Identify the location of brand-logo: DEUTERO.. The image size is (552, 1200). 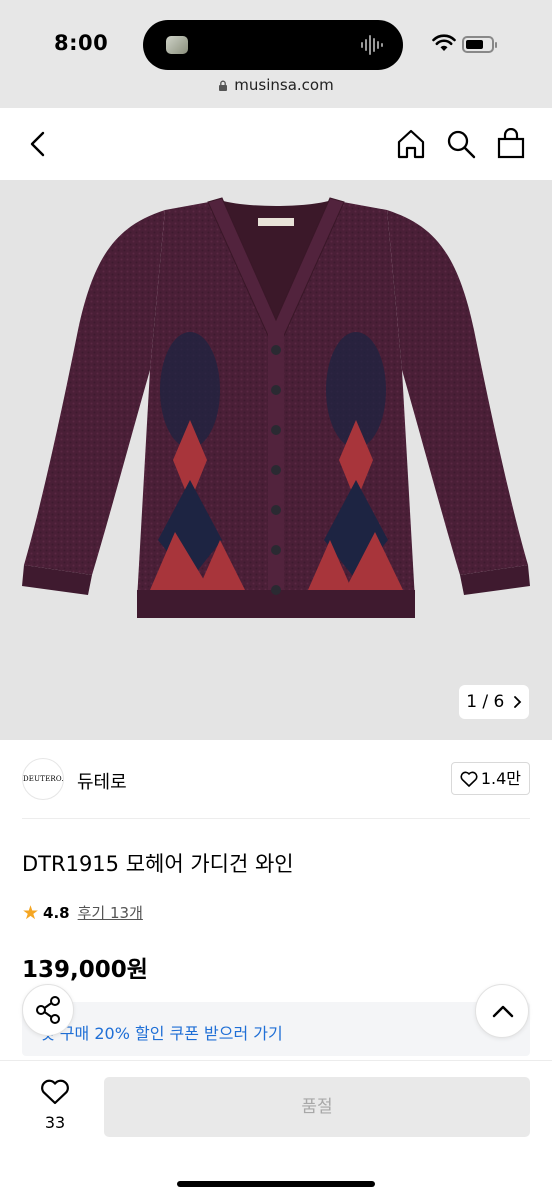
(43, 779).